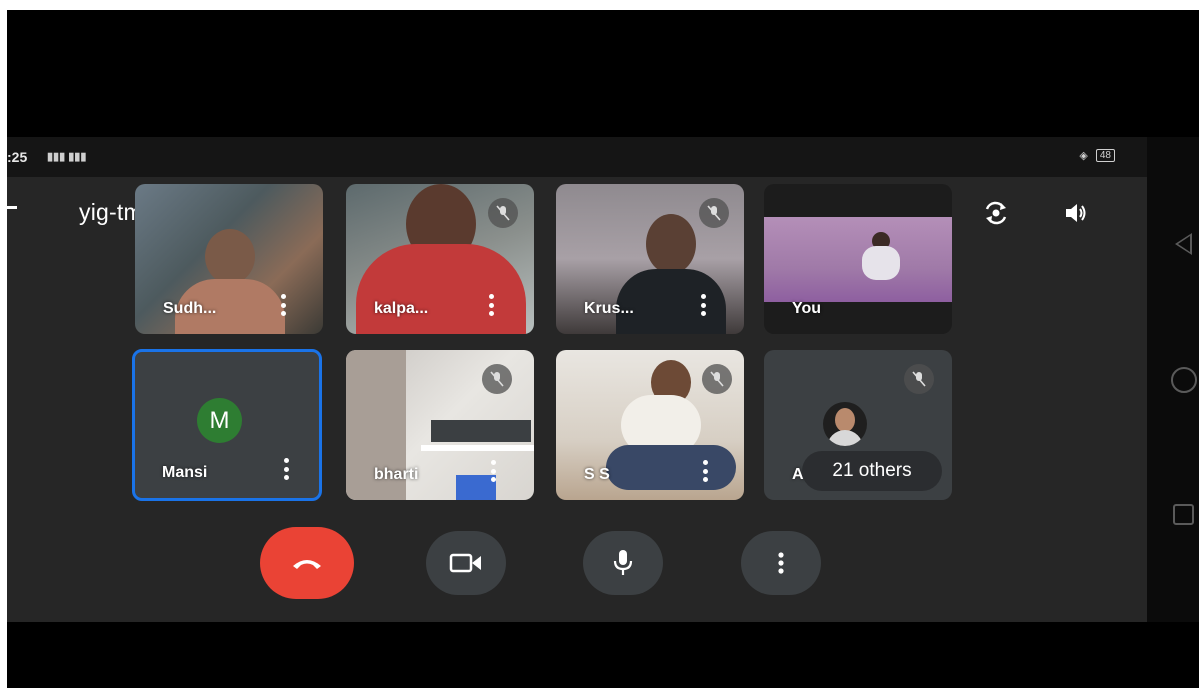  I want to click on self-video, so click(858, 259).